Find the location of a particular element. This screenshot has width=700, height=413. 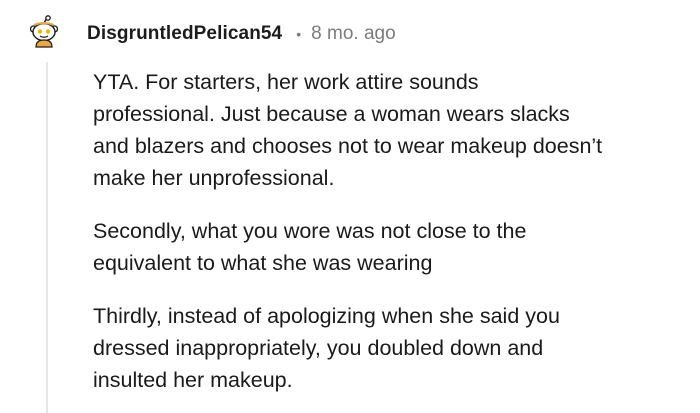

avatar is located at coordinates (44, 32).